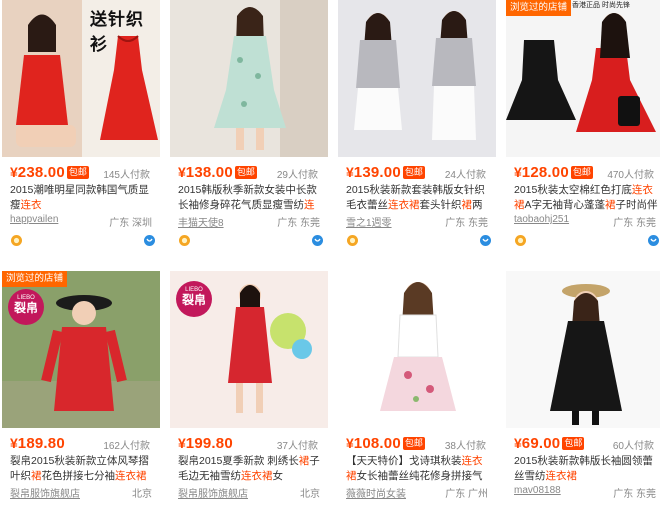 The height and width of the screenshot is (506, 660). I want to click on shop-location: 广东 广州, so click(466, 494).